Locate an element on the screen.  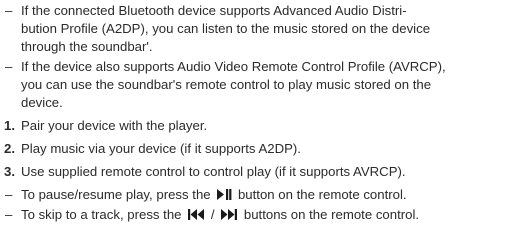
step-1: 1. Pair your device with the player. is located at coordinates (252, 126).